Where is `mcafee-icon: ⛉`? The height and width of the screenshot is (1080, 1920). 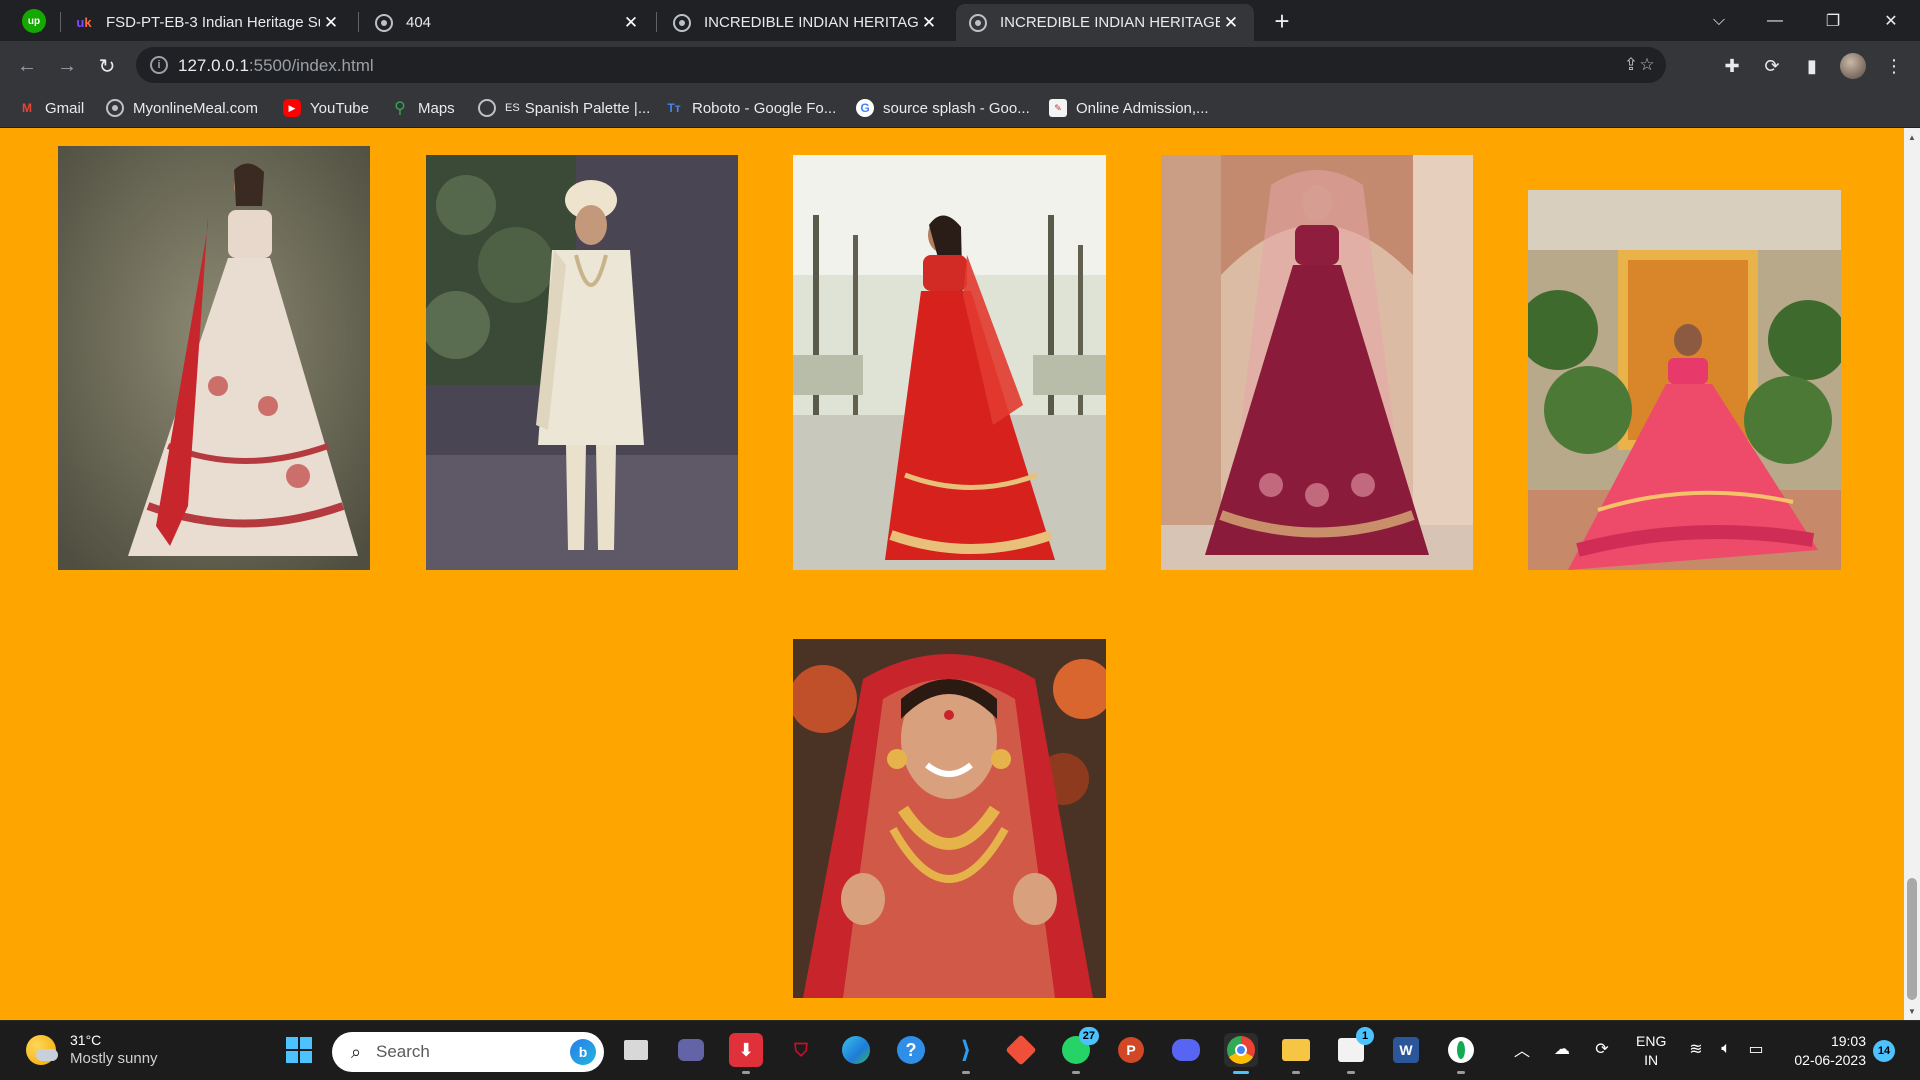 mcafee-icon: ⛉ is located at coordinates (801, 1050).